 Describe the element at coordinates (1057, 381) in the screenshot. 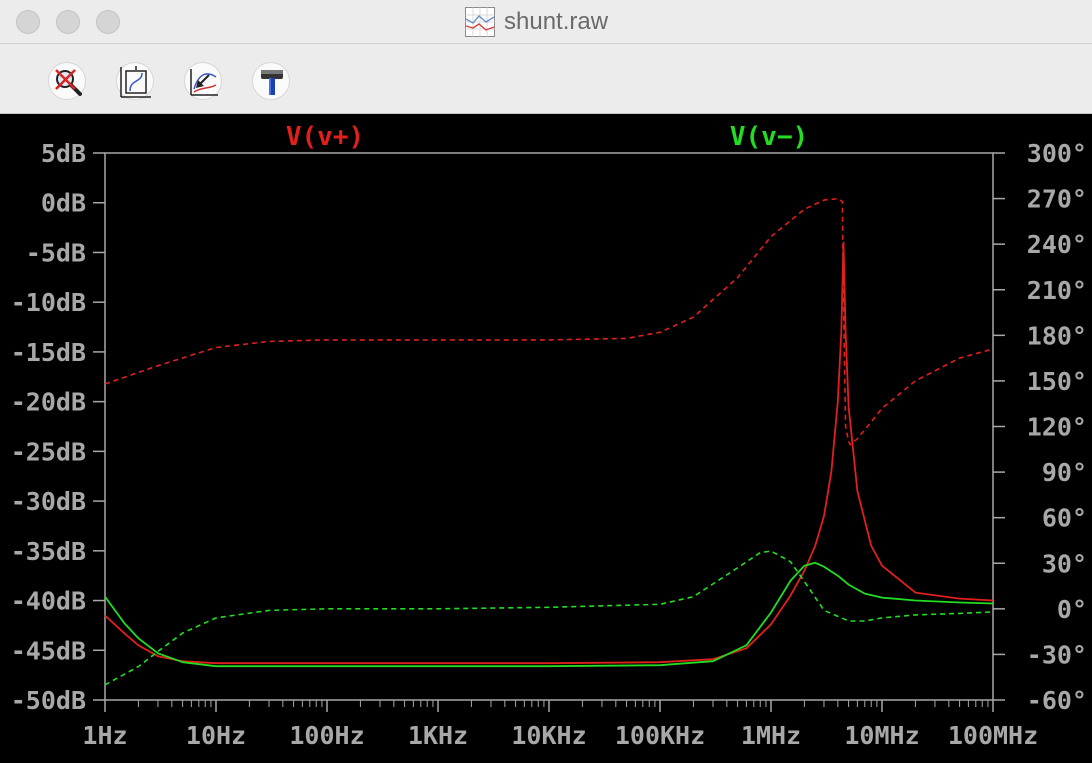

I see `y-right-tick-label: 150°` at that location.